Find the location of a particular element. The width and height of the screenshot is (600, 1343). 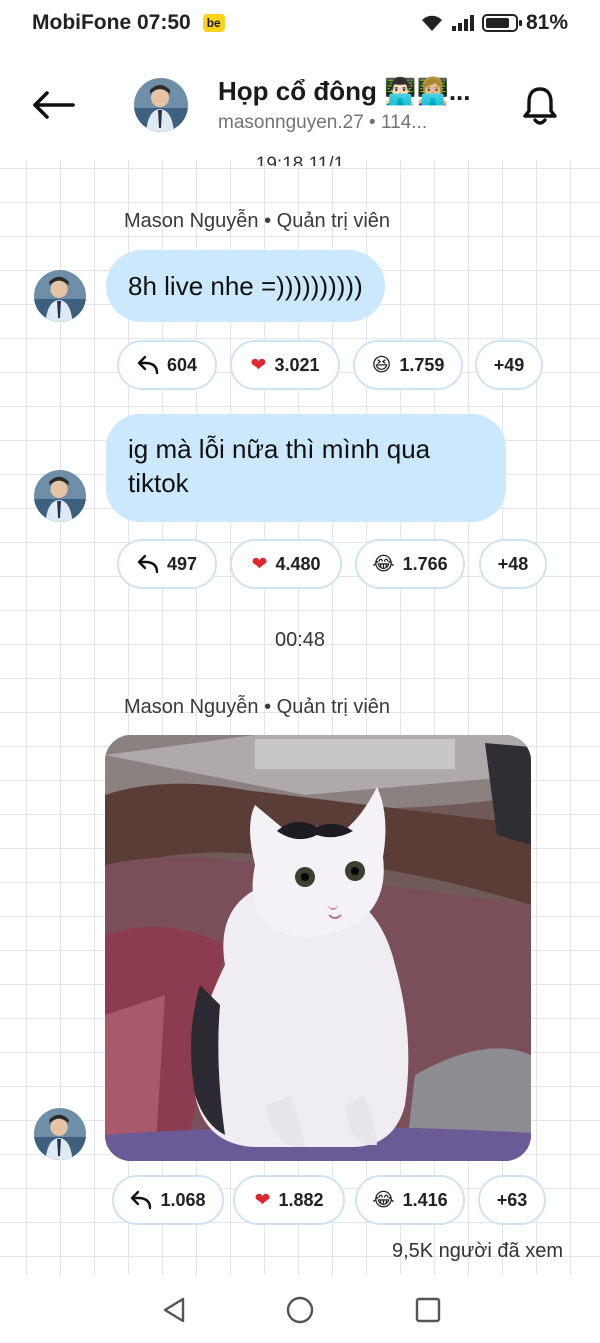

notification-button is located at coordinates (540, 106).